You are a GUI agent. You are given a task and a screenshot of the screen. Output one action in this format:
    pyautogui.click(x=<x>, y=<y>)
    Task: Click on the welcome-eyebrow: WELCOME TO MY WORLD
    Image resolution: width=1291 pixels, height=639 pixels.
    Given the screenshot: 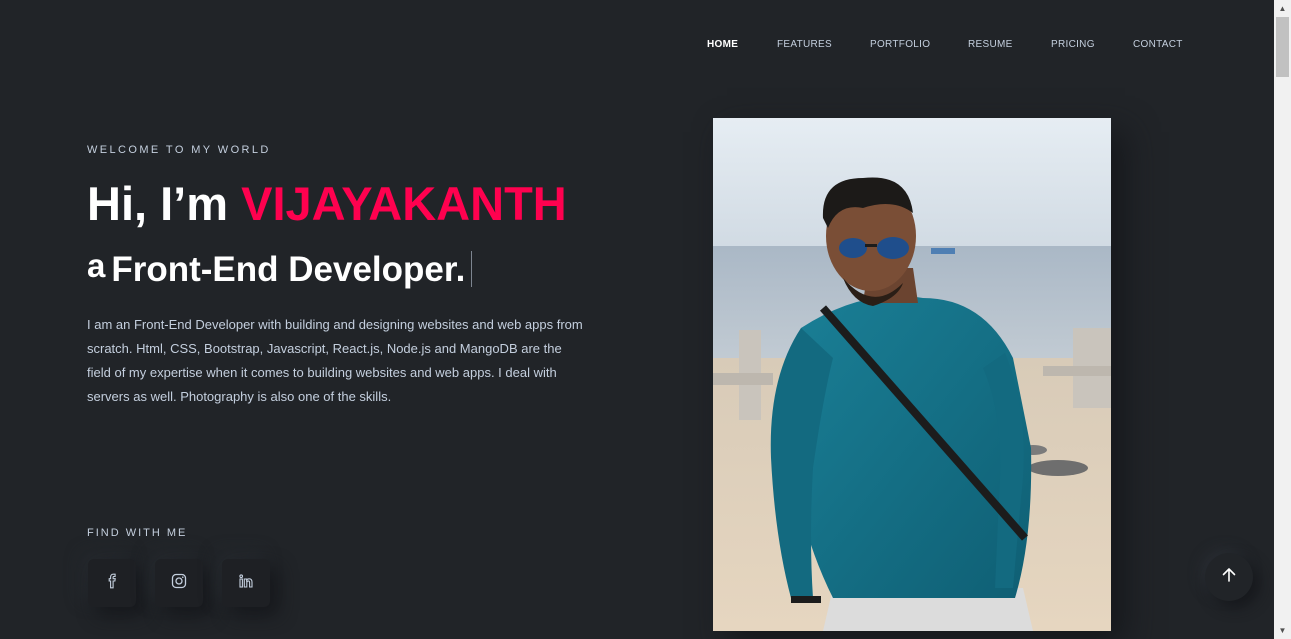 What is the action you would take?
    pyautogui.click(x=179, y=150)
    